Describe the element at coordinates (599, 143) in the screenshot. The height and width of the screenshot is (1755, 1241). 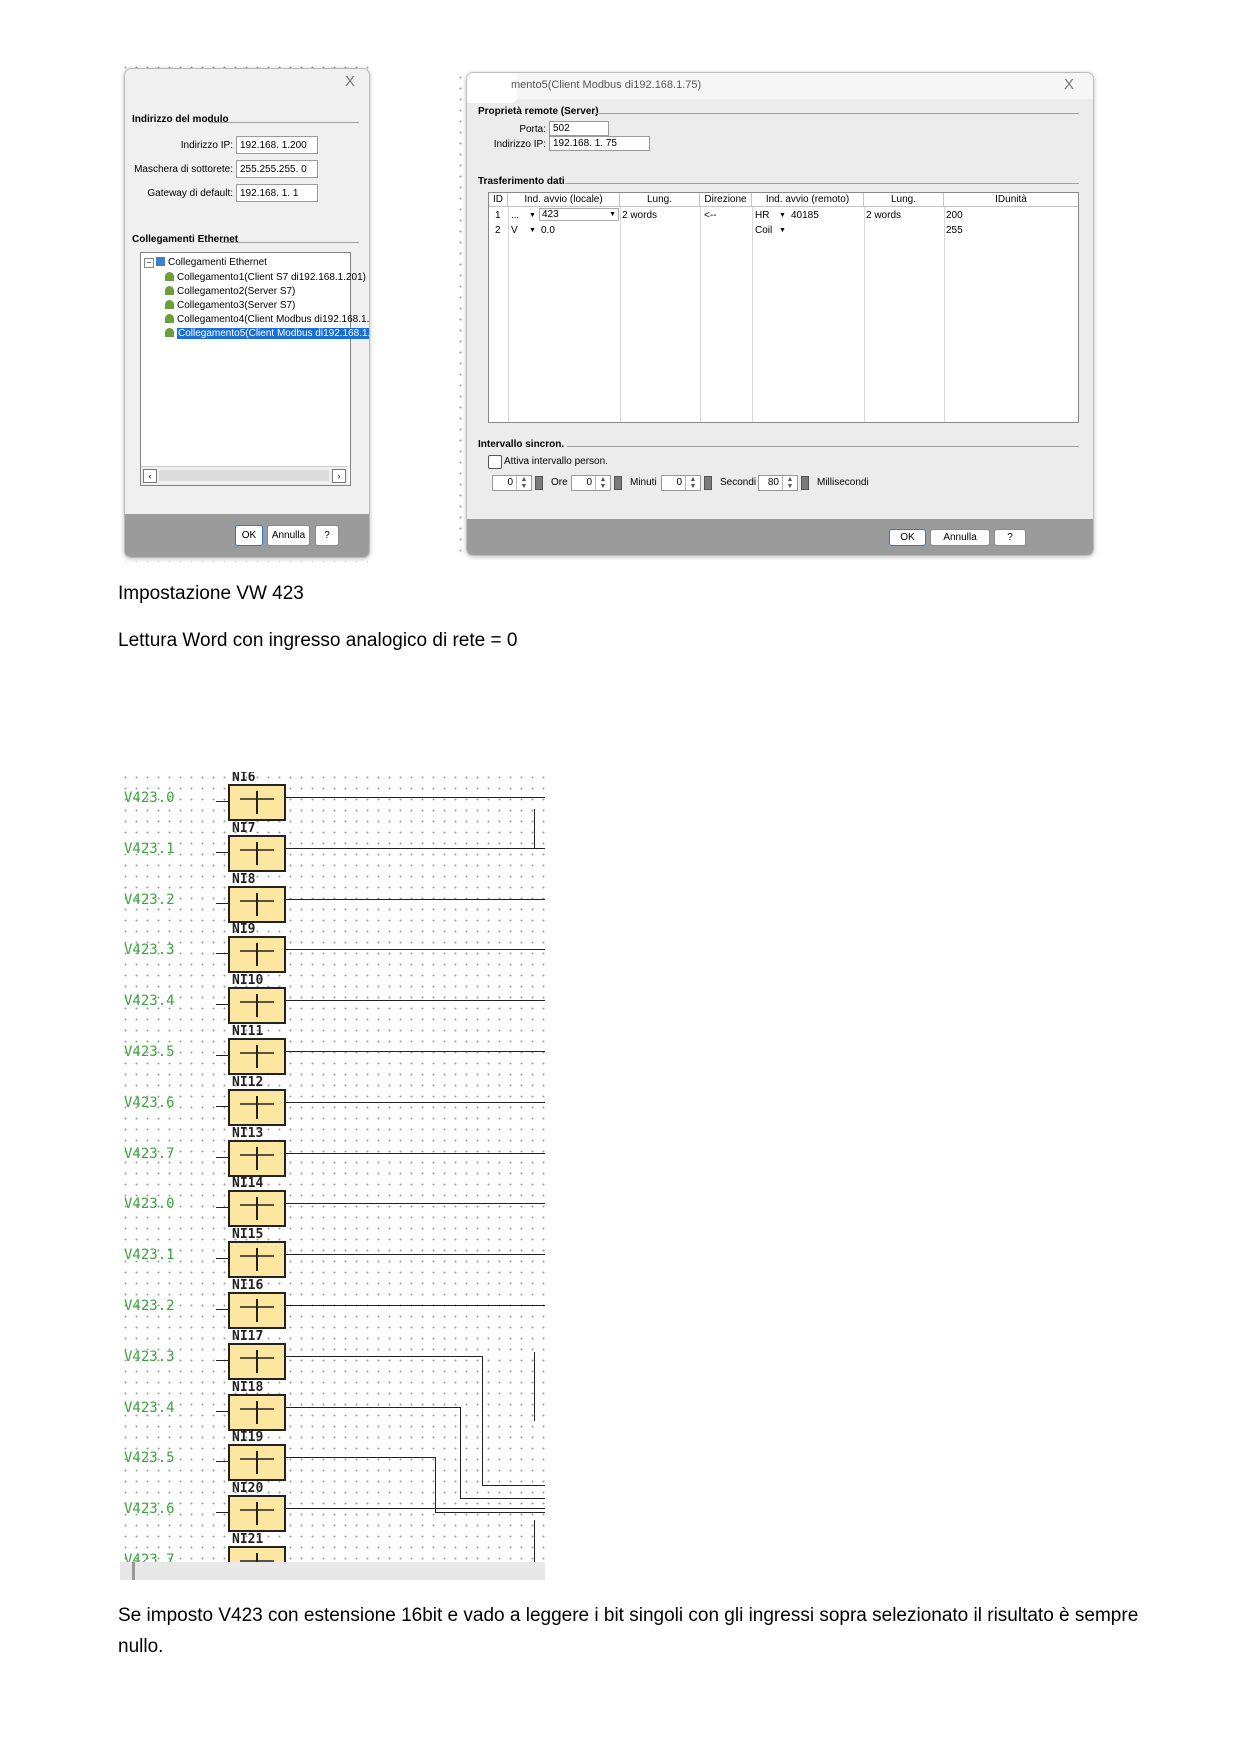
I see `remote-ip-input: 192.168. 1. 75` at that location.